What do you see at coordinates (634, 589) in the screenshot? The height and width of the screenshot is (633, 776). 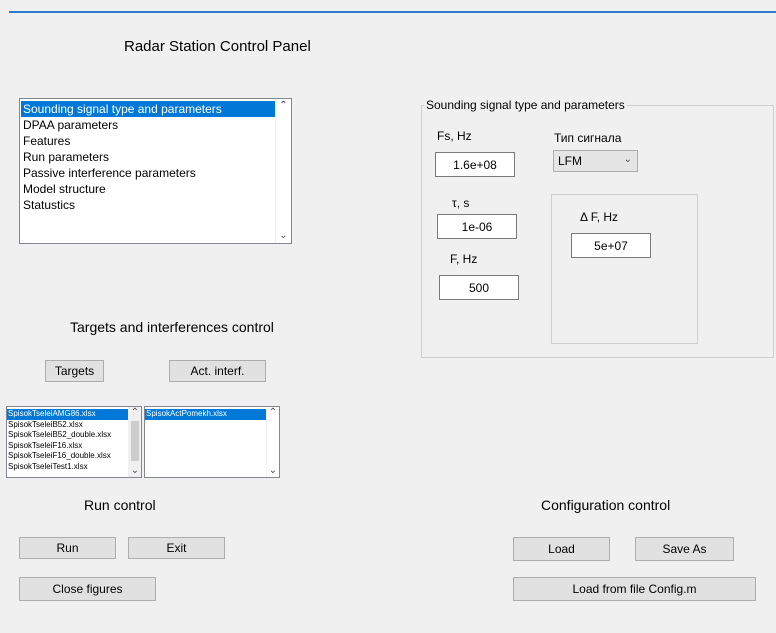 I see `load-config-button: Load from file Config.m` at bounding box center [634, 589].